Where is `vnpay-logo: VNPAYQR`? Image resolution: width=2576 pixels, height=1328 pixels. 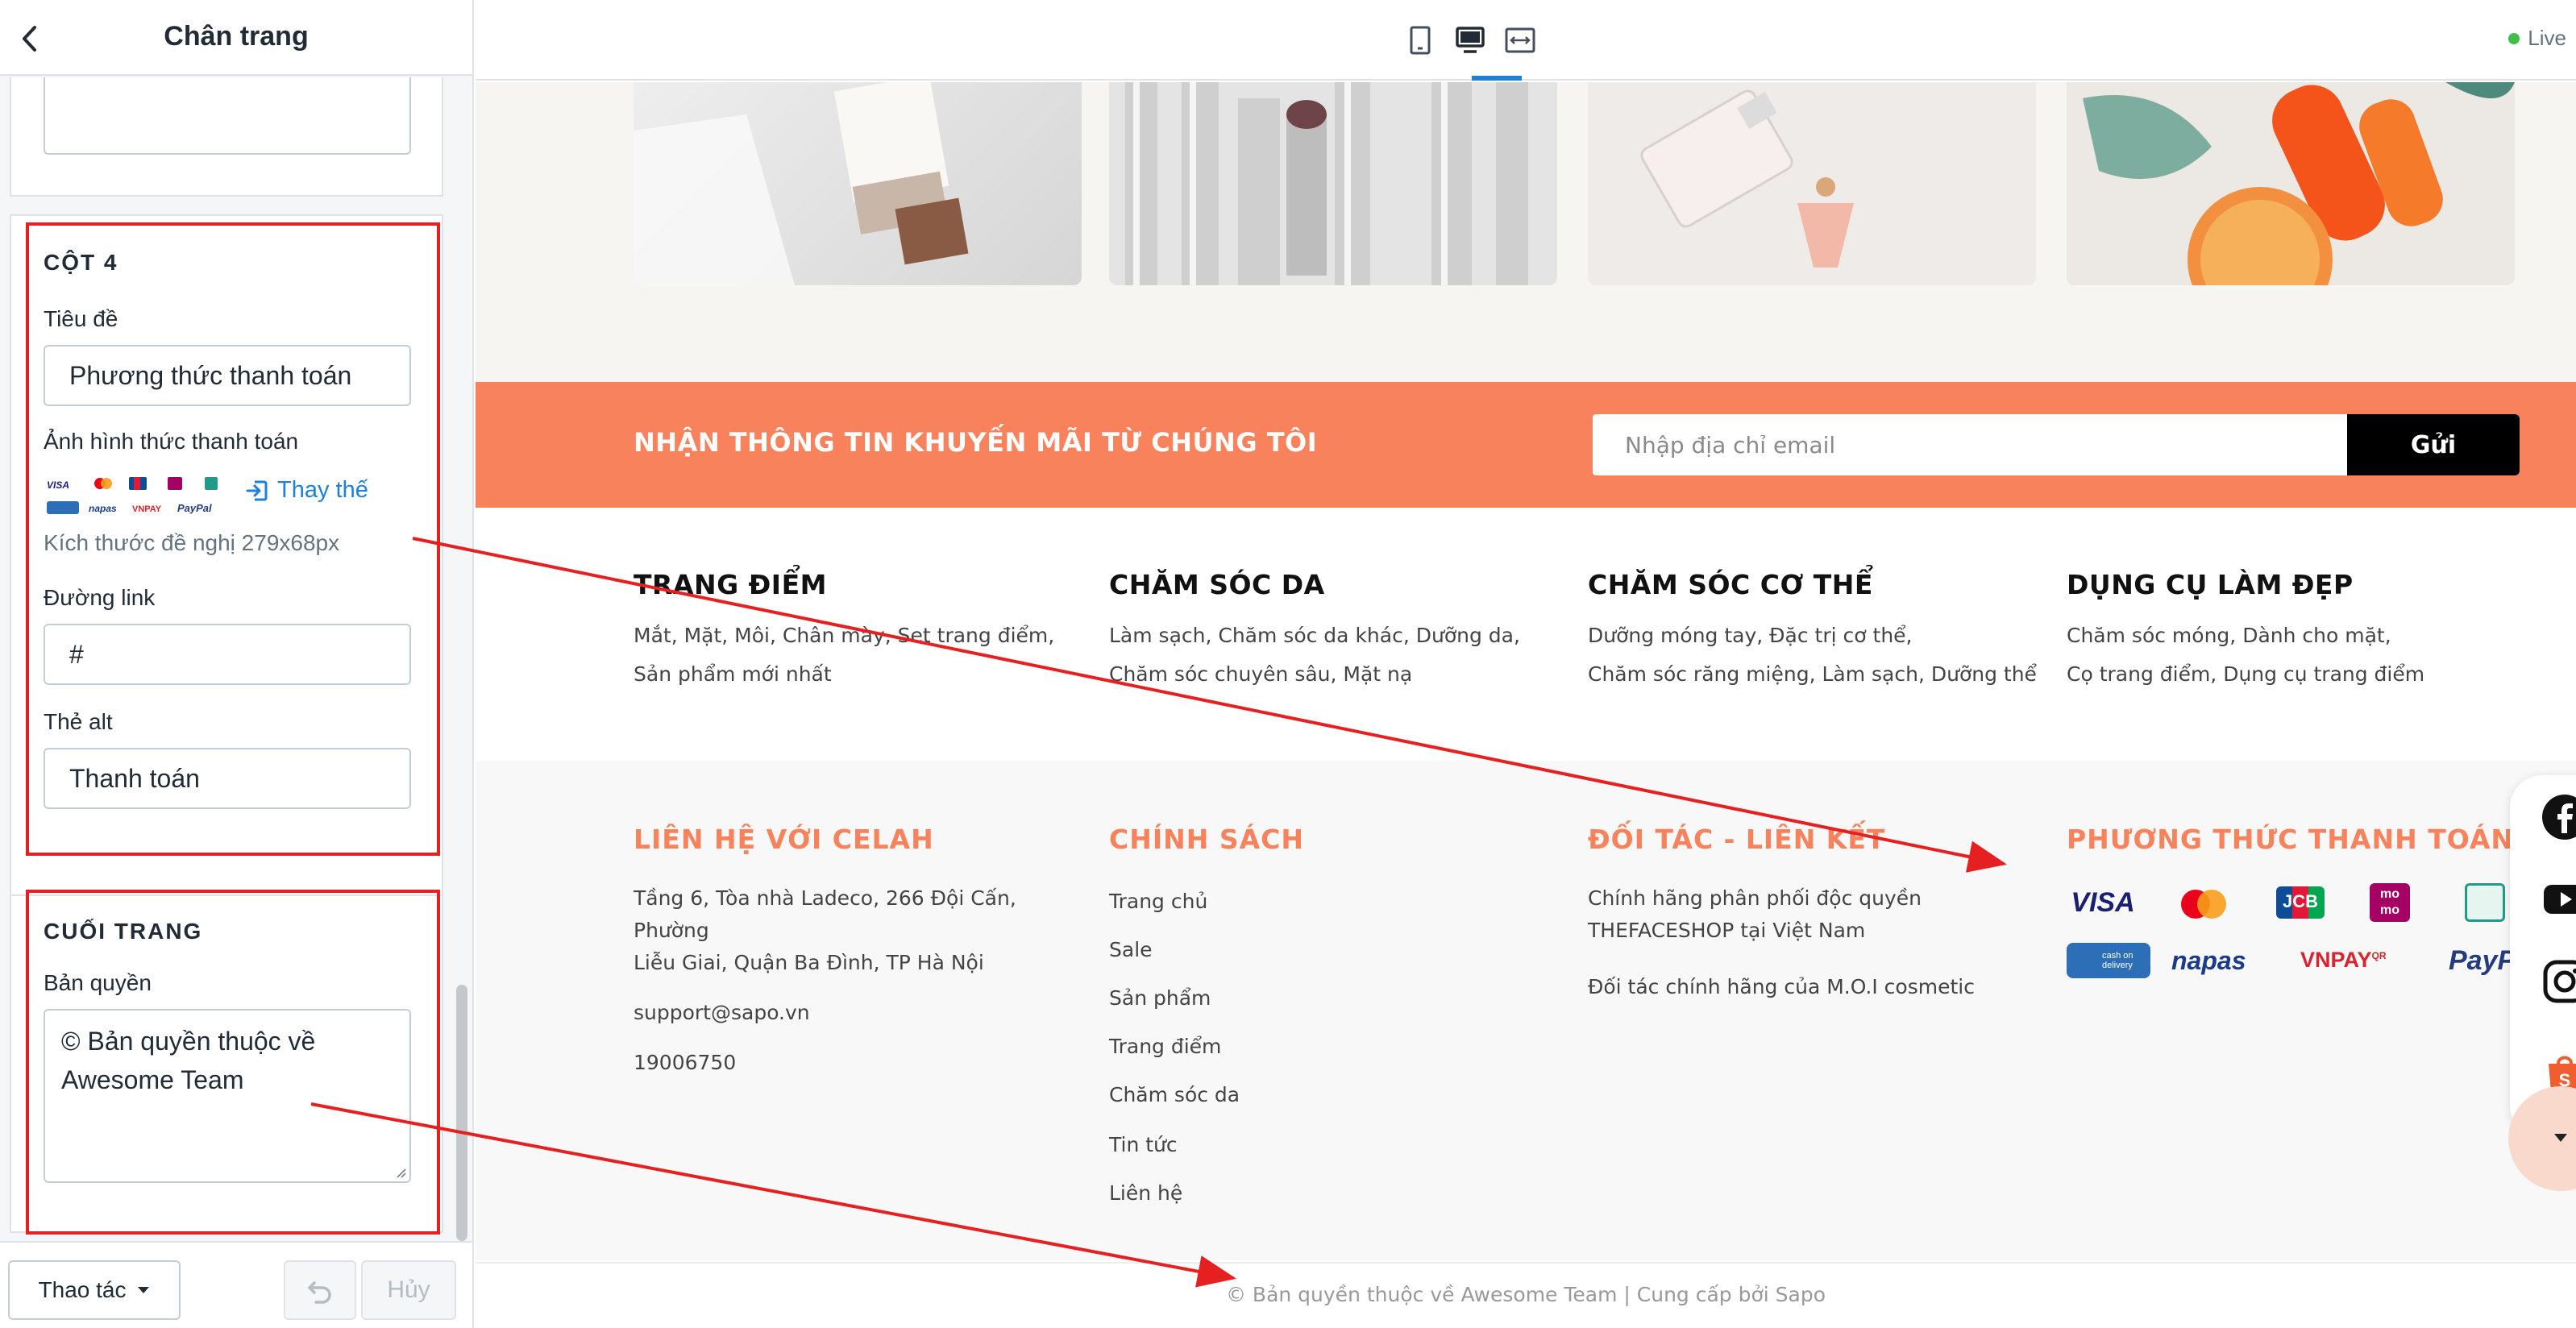
vnpay-logo: VNPAYQR is located at coordinates (2343, 964).